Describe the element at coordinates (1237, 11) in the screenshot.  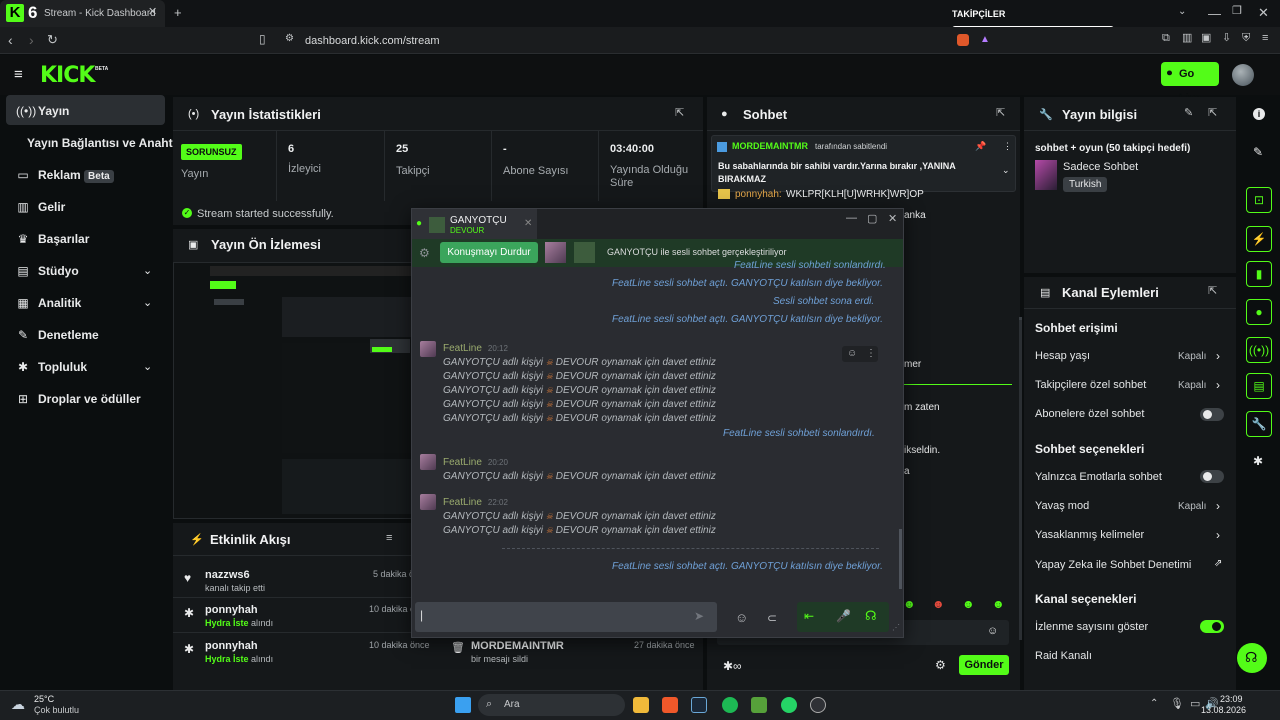
I see `restore-icon: ❐` at that location.